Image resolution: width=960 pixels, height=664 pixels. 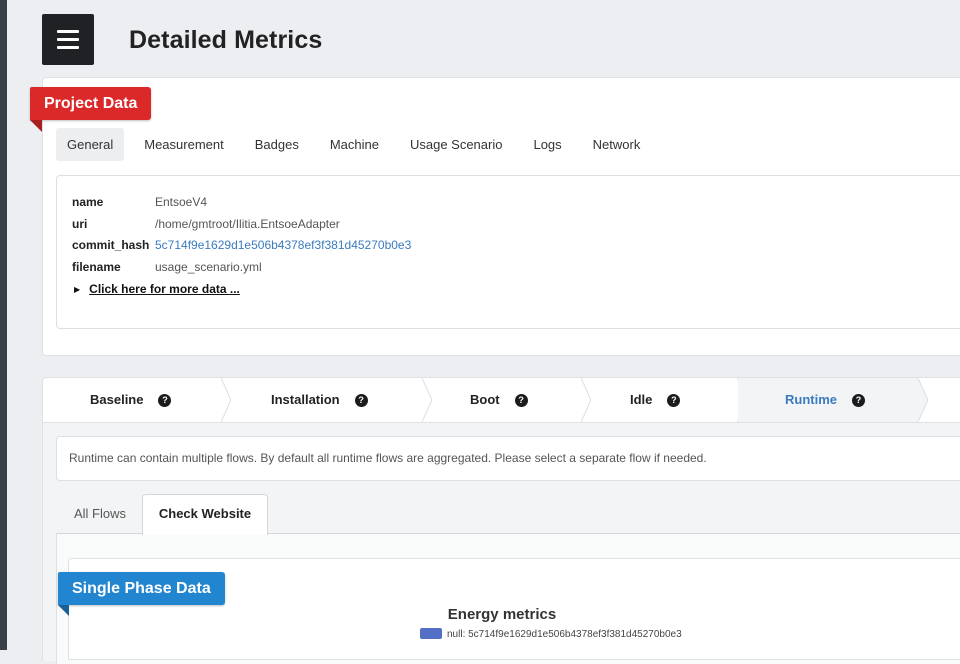 What do you see at coordinates (100, 514) in the screenshot?
I see `tab-all-flows: All Flows` at bounding box center [100, 514].